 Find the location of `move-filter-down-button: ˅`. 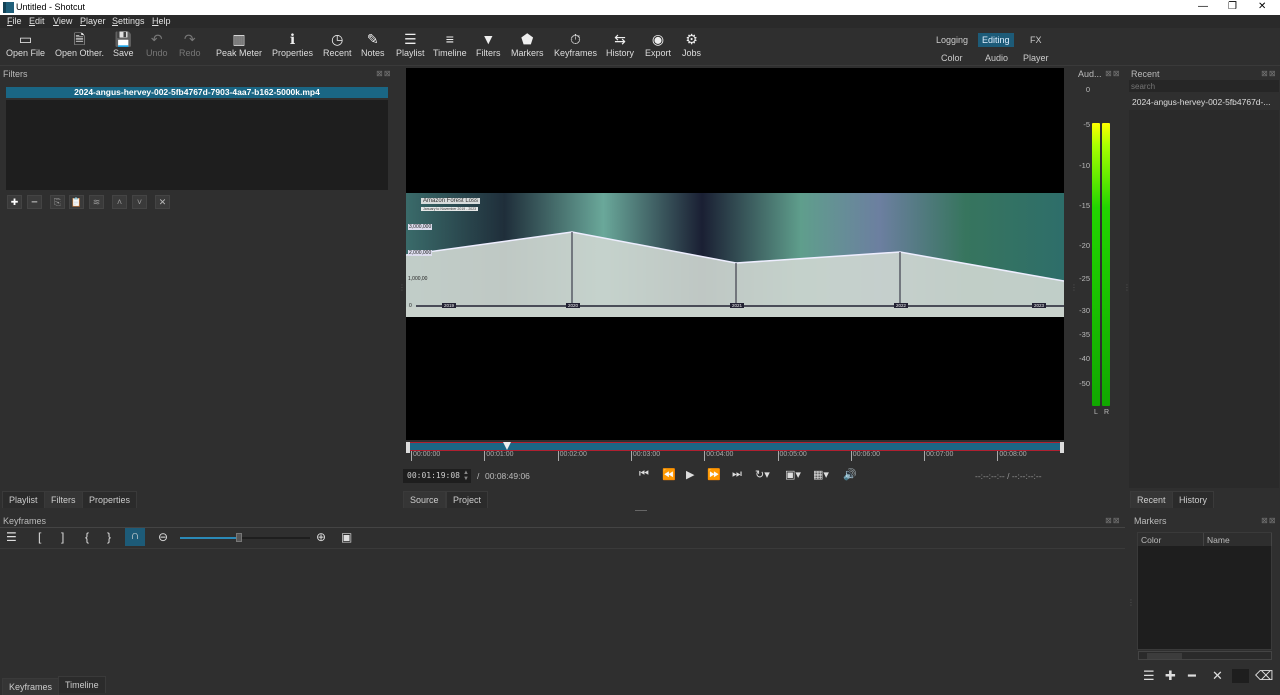

move-filter-down-button: ˅ is located at coordinates (139, 202).